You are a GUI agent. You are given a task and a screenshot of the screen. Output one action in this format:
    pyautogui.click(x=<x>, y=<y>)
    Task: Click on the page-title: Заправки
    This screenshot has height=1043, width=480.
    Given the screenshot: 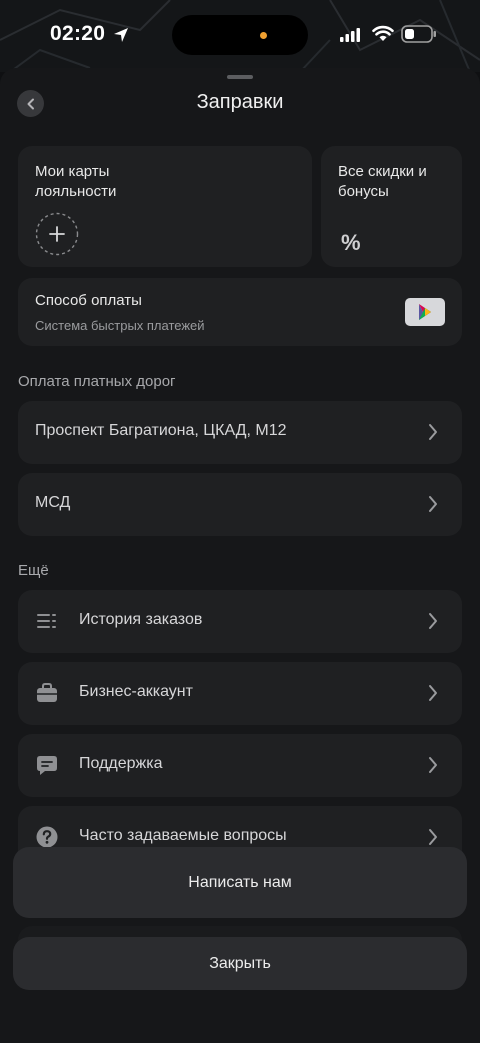 What is the action you would take?
    pyautogui.click(x=240, y=102)
    